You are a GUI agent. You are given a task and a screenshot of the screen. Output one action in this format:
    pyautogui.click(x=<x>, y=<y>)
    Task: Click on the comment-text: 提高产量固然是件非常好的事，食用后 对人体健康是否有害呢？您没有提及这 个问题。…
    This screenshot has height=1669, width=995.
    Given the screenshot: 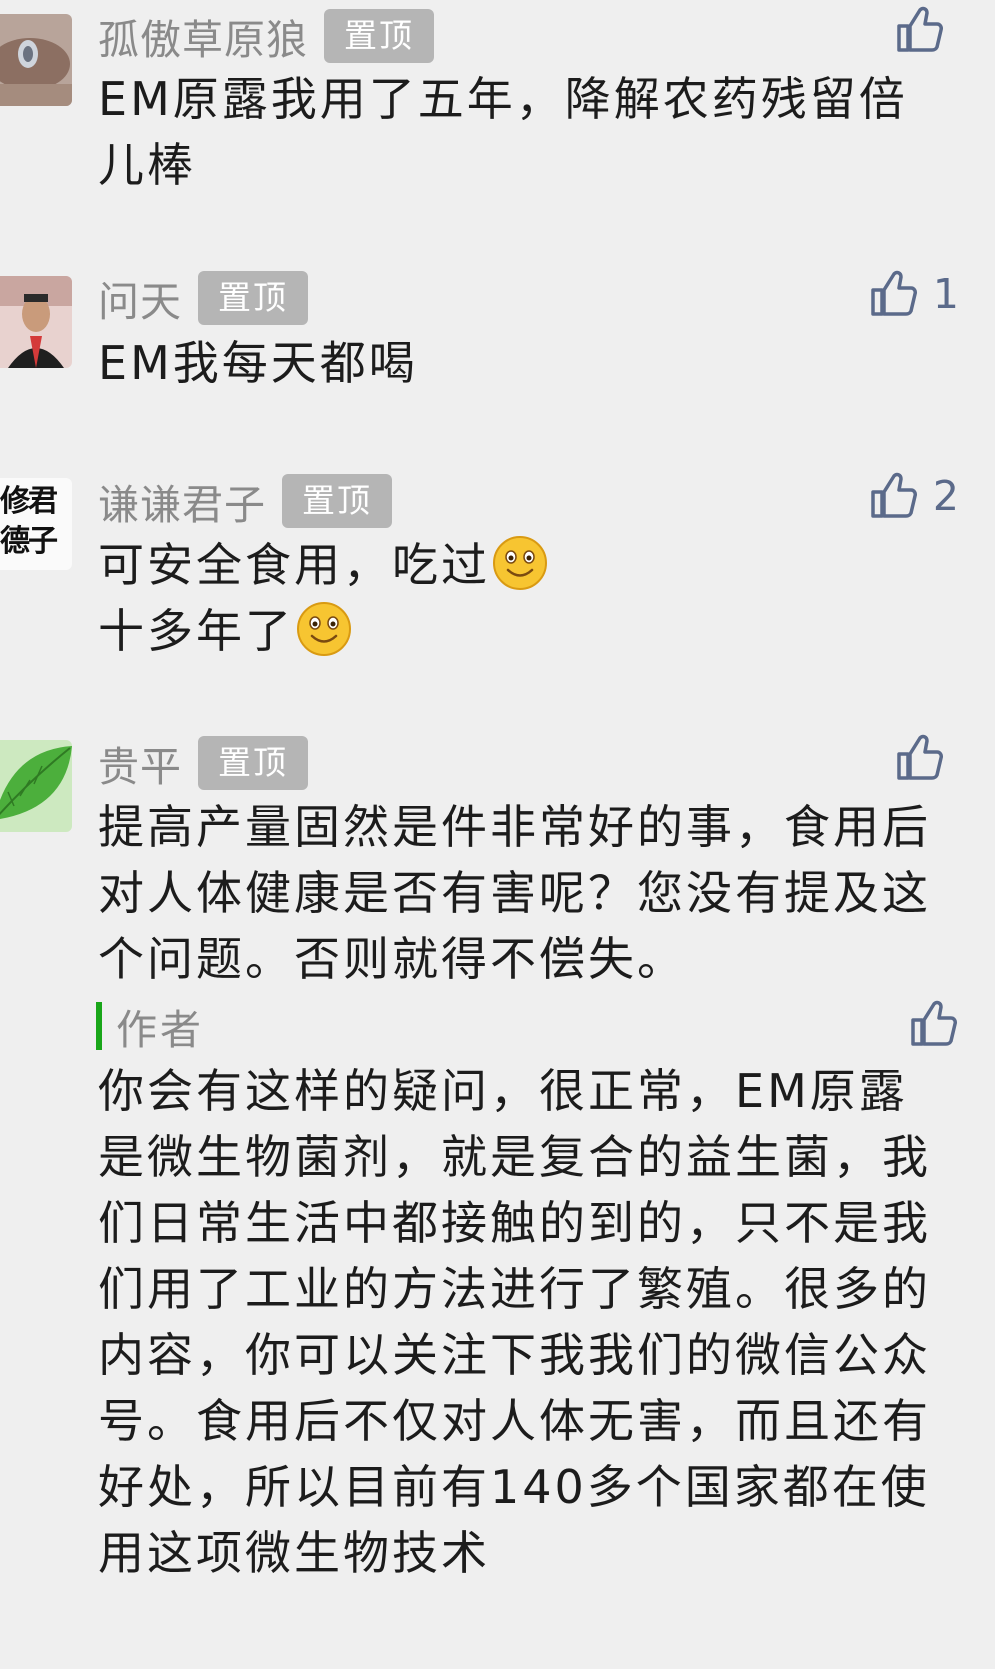 What is the action you would take?
    pyautogui.click(x=528, y=893)
    